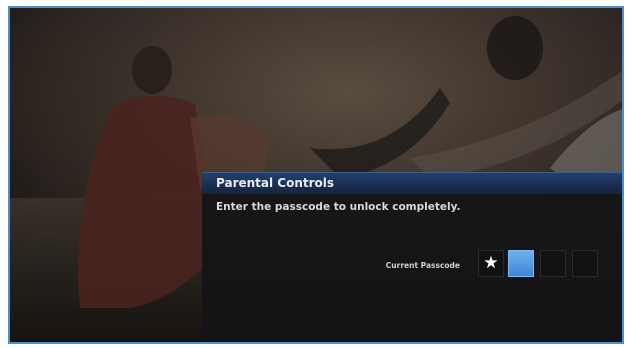 The height and width of the screenshot is (348, 631). I want to click on passcode-label: Current Passcode, so click(422, 265).